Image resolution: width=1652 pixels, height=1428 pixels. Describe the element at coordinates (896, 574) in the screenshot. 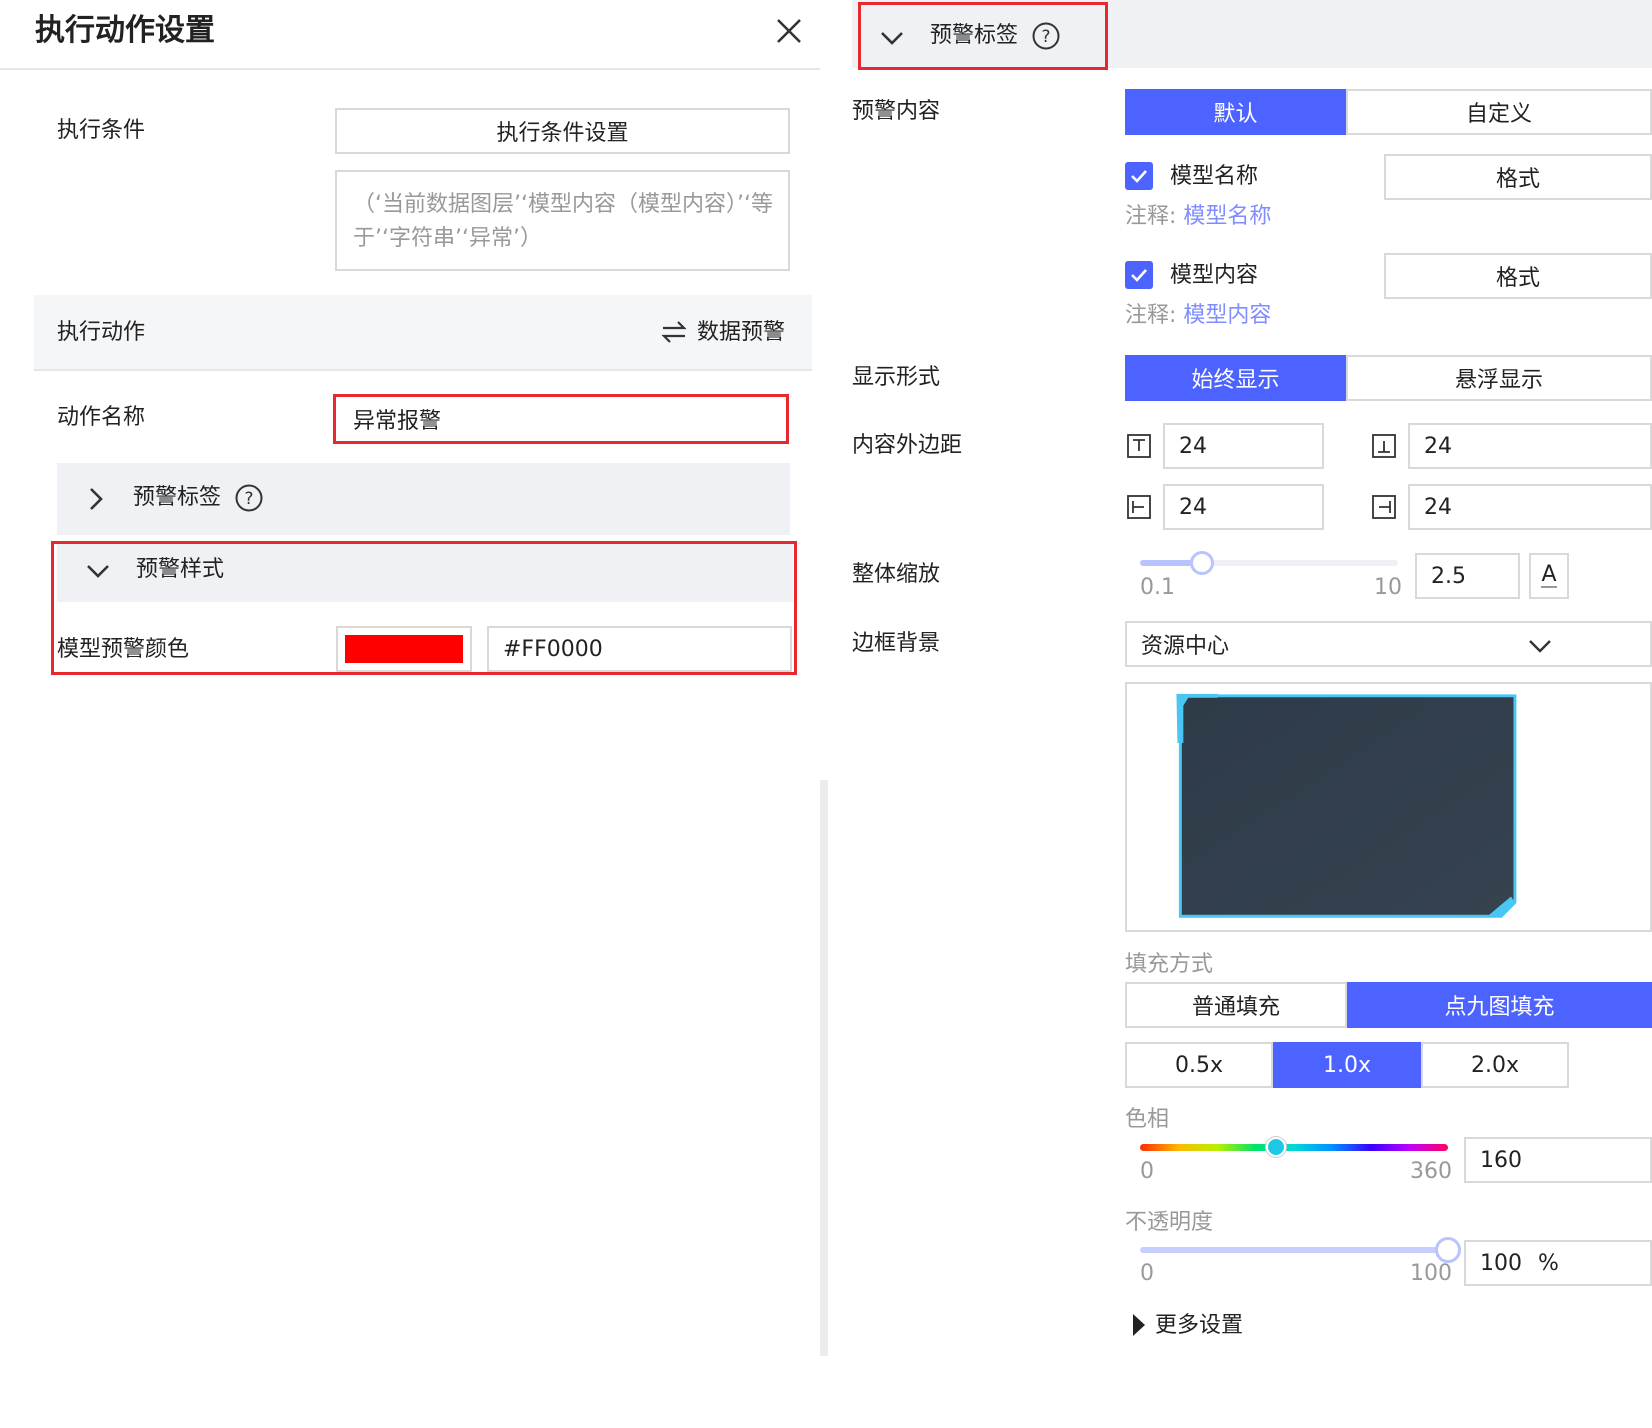

I see `scale-label: 整体缩放` at that location.